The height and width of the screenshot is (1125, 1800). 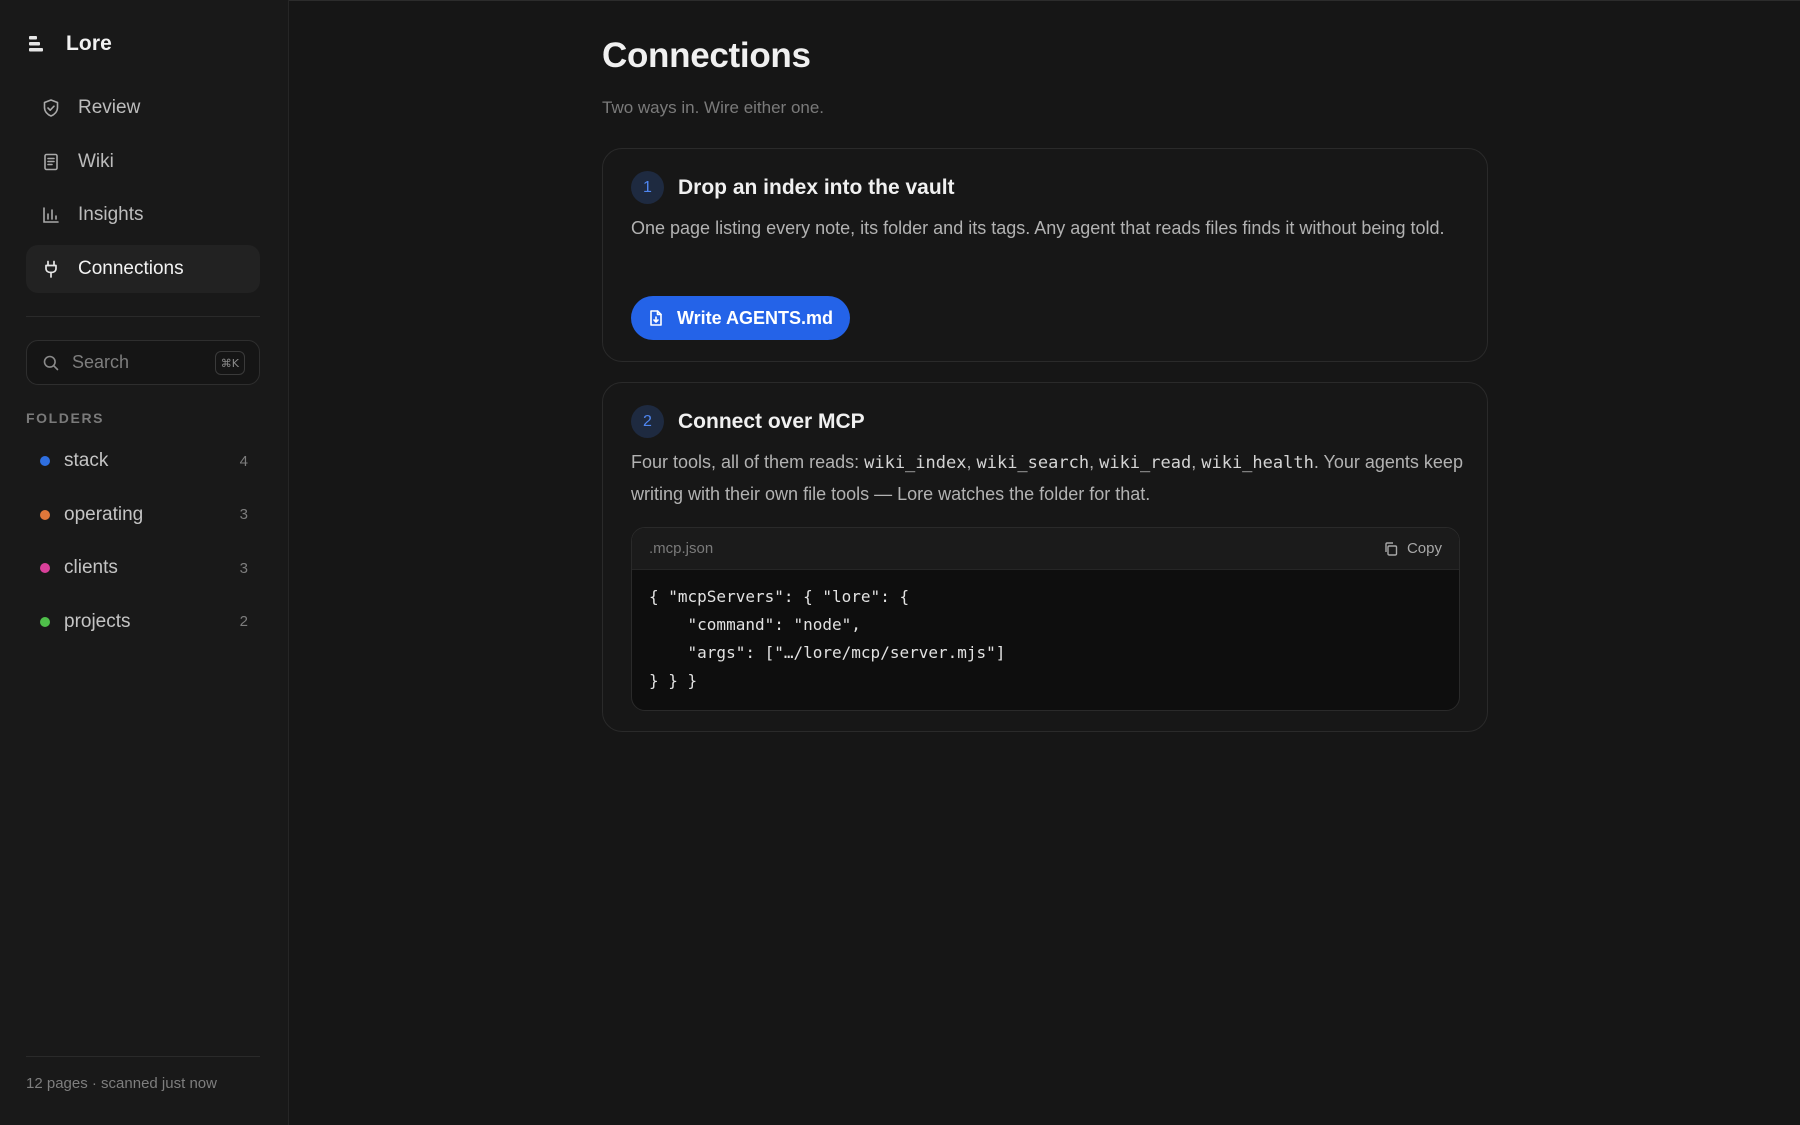 I want to click on shield-check-icon, so click(x=51, y=108).